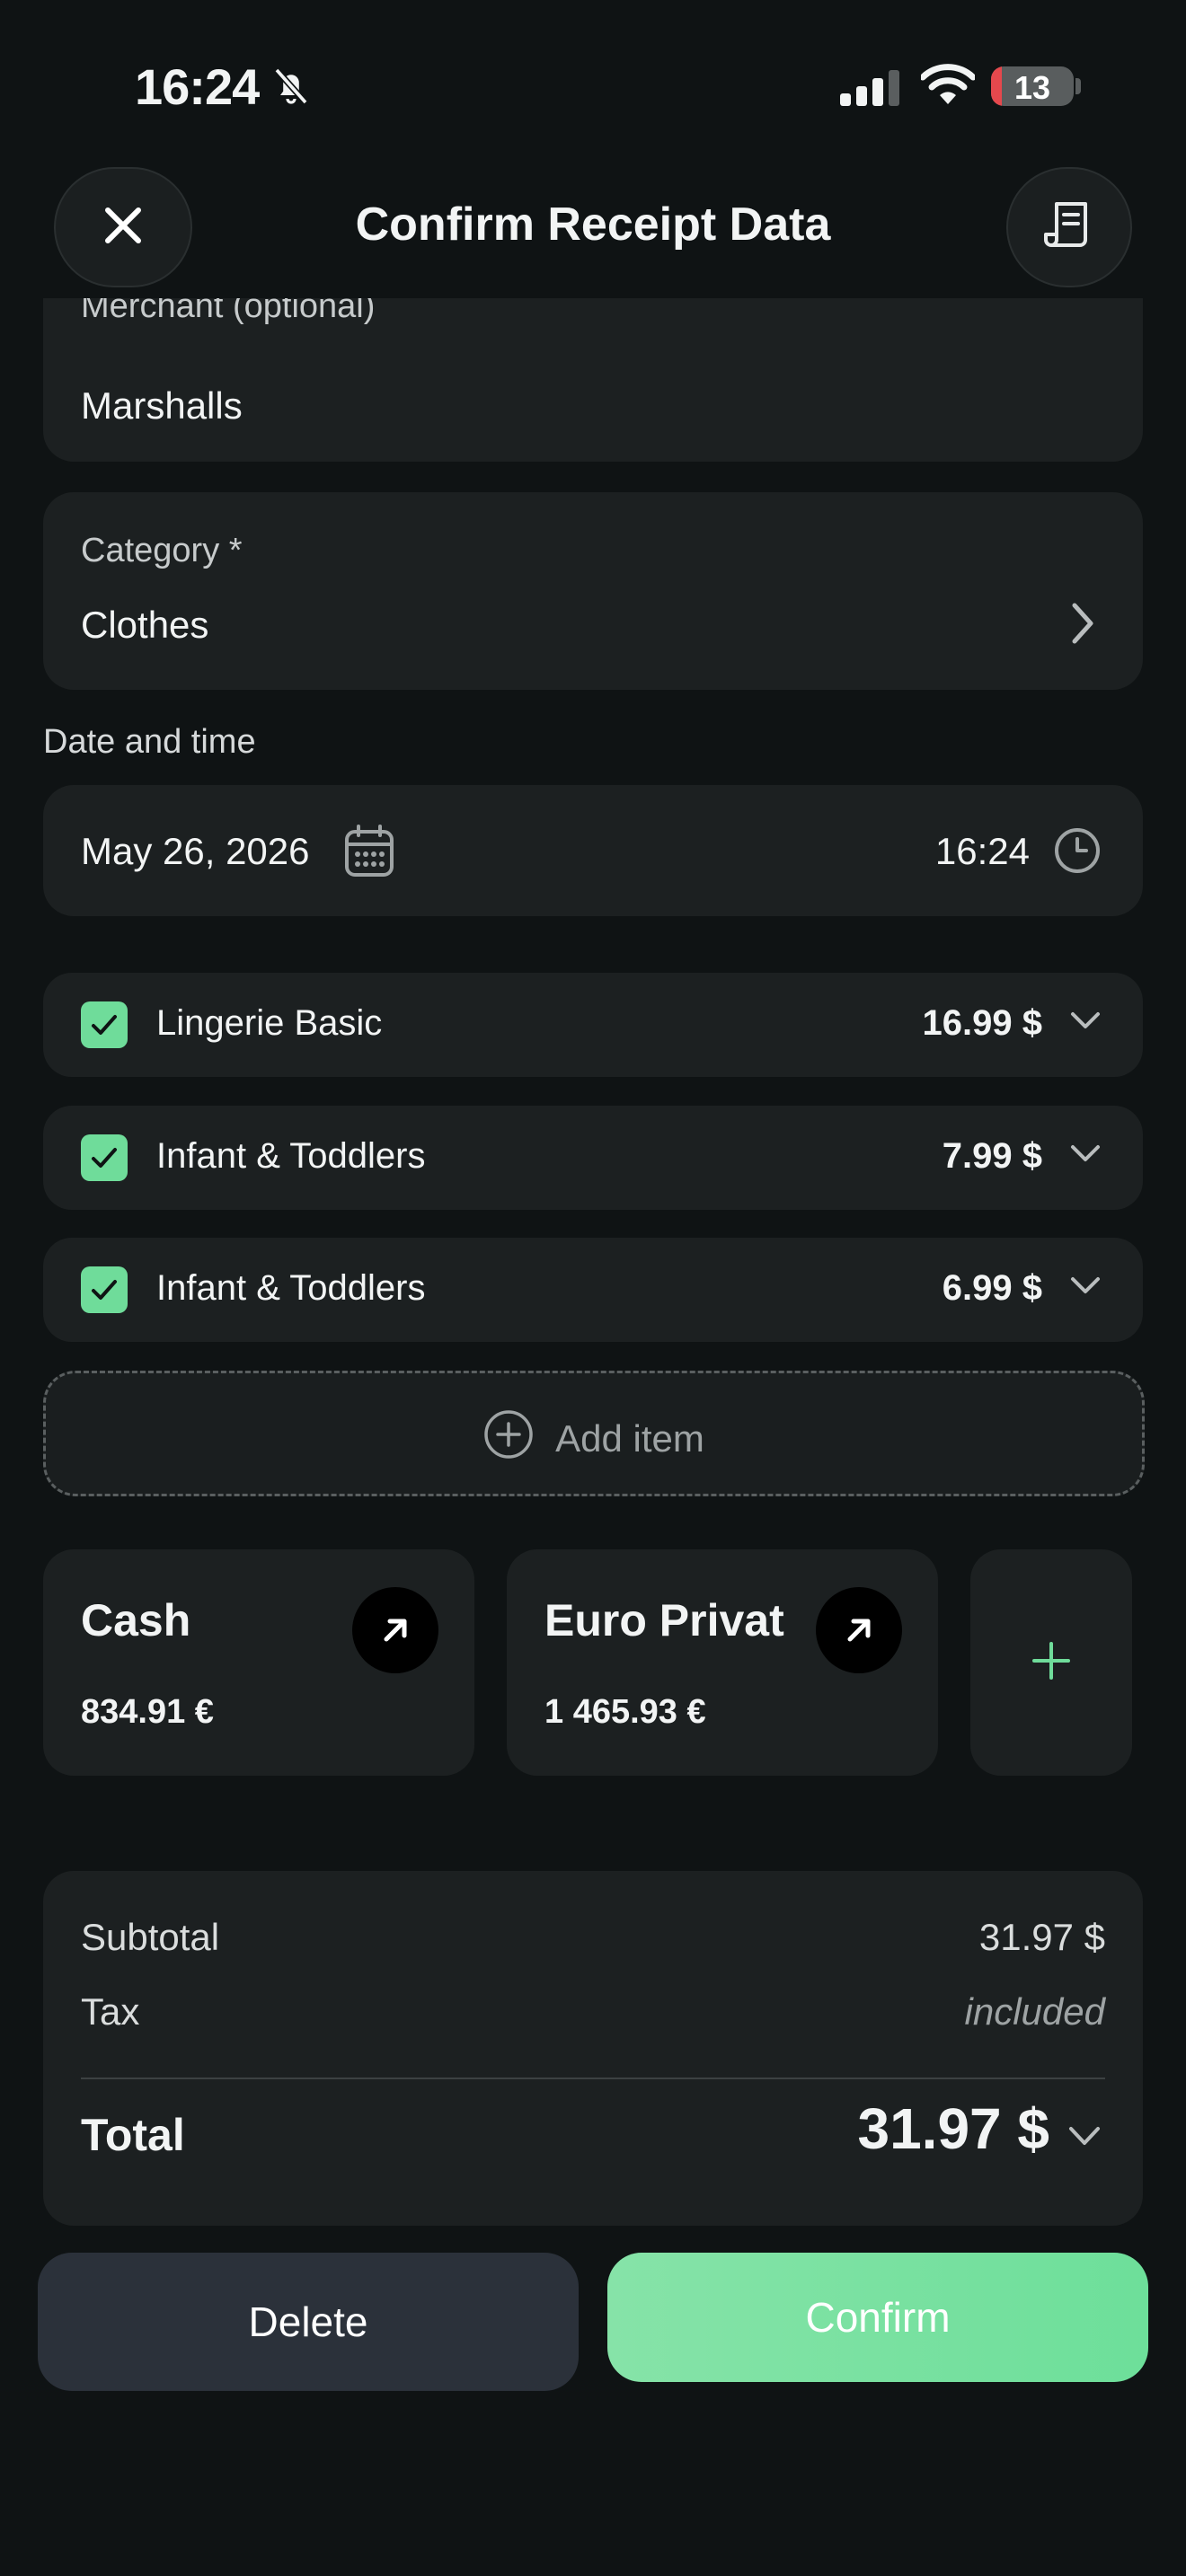 The image size is (1186, 2576). What do you see at coordinates (982, 1023) in the screenshot?
I see `item-price: 16.99 $` at bounding box center [982, 1023].